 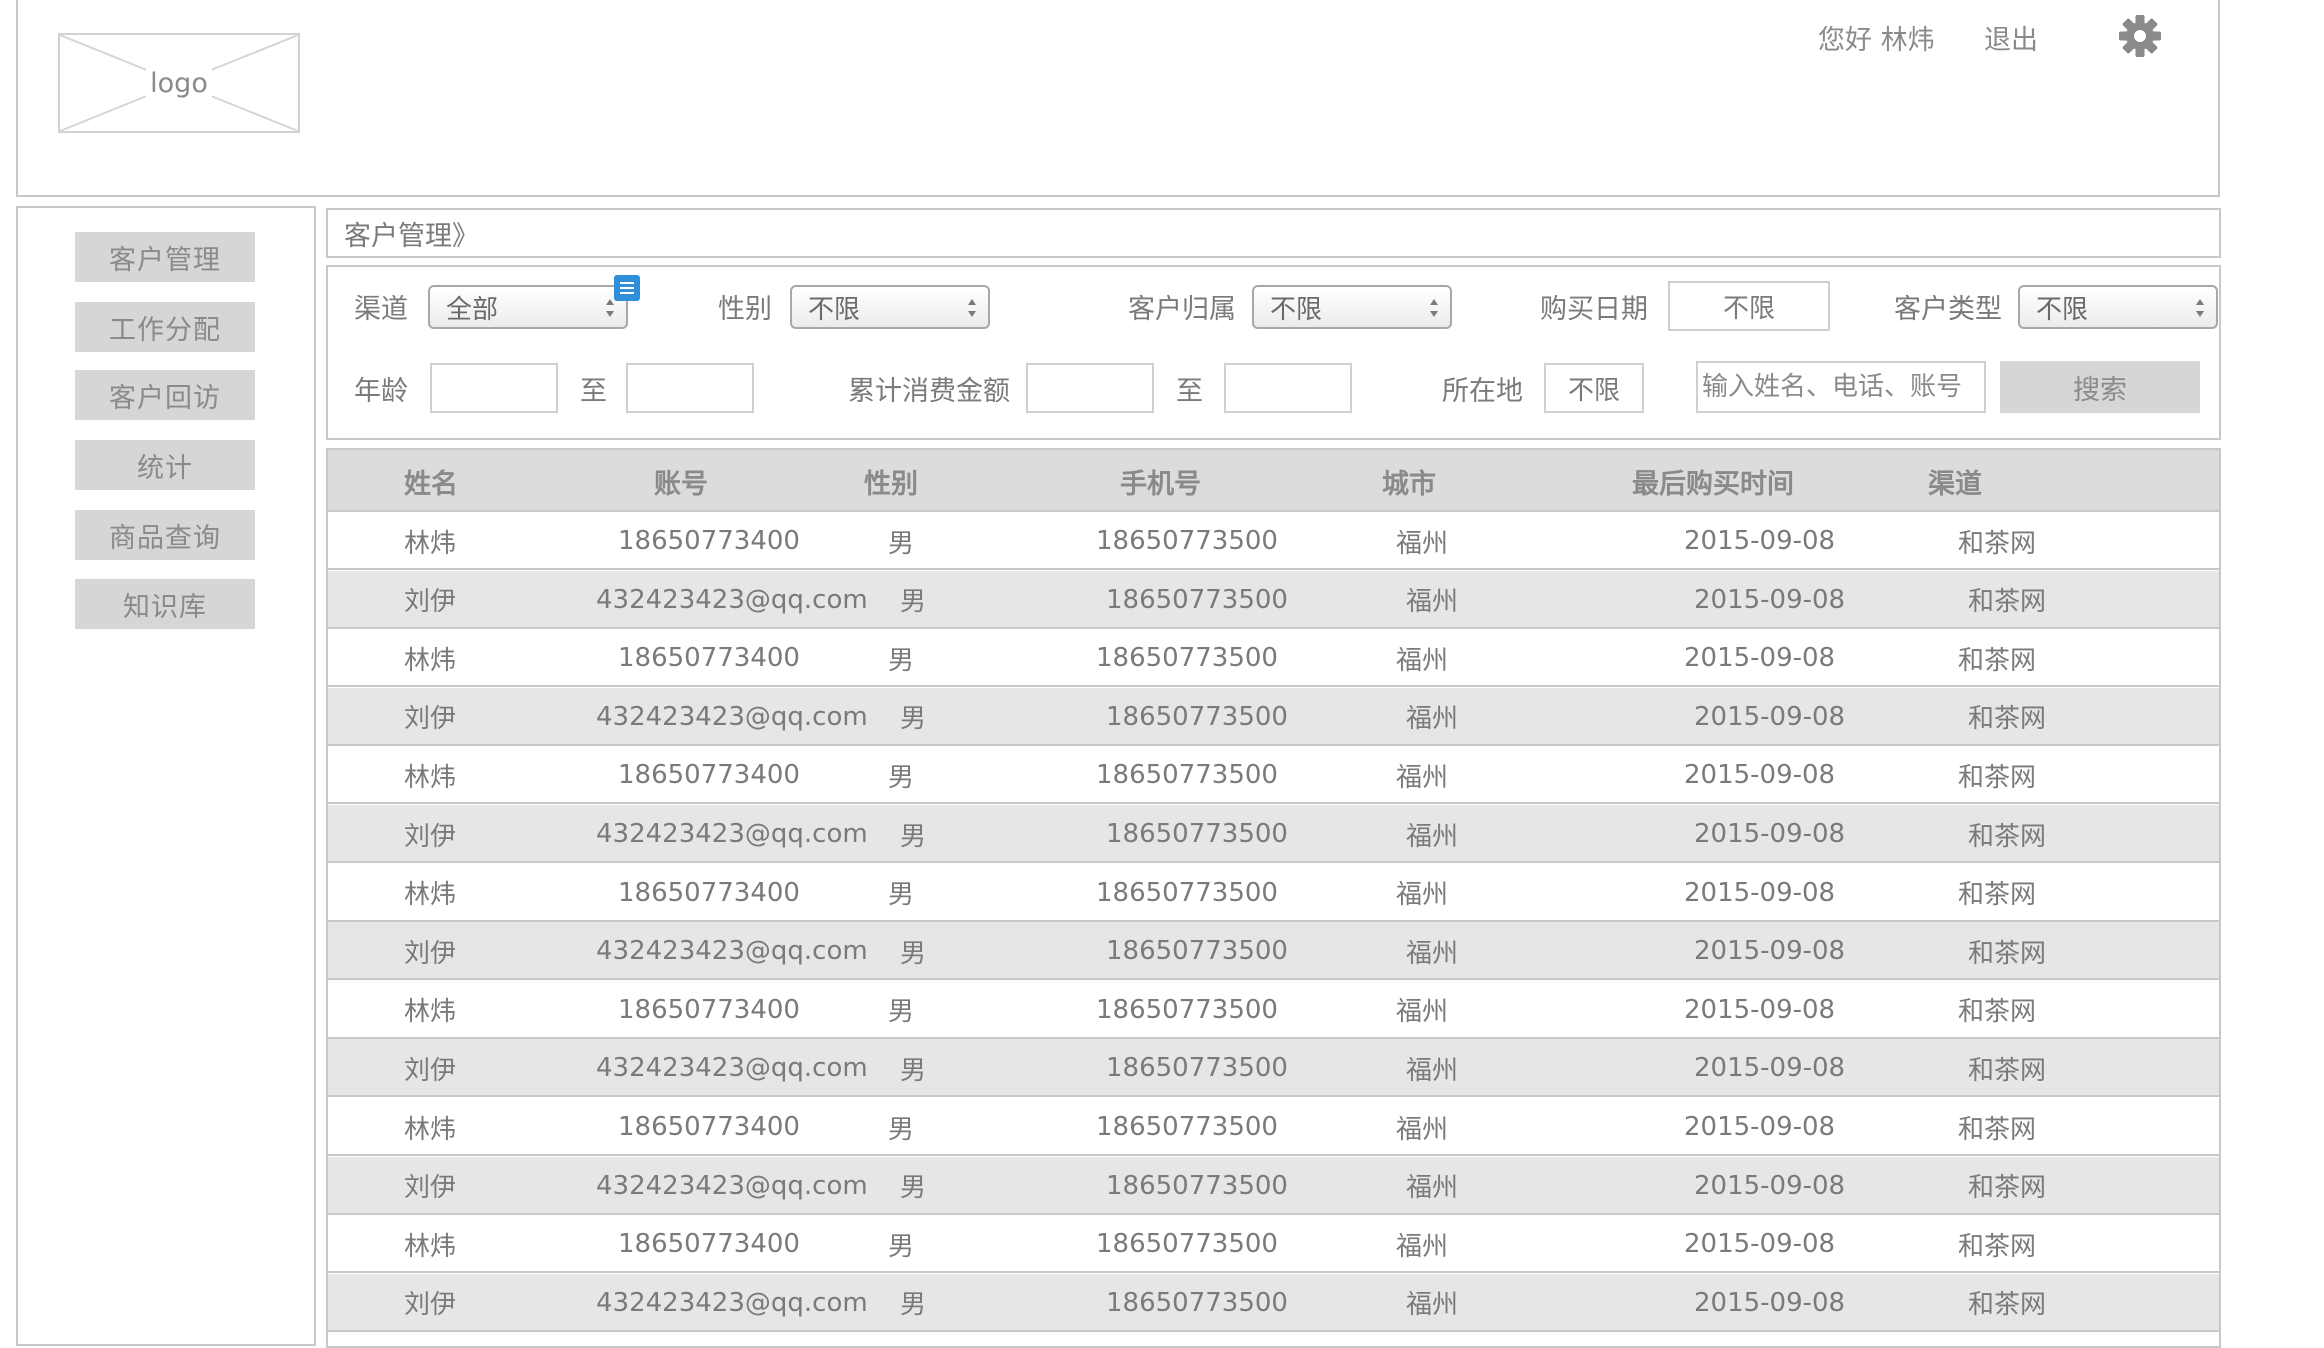 What do you see at coordinates (891, 481) in the screenshot?
I see `column-header-gender: 性别` at bounding box center [891, 481].